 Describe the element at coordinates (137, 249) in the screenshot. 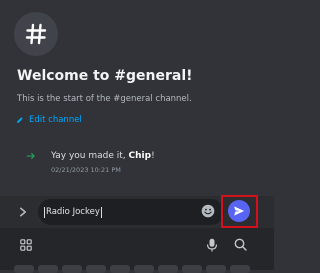

I see `keyboard-toolbar` at that location.